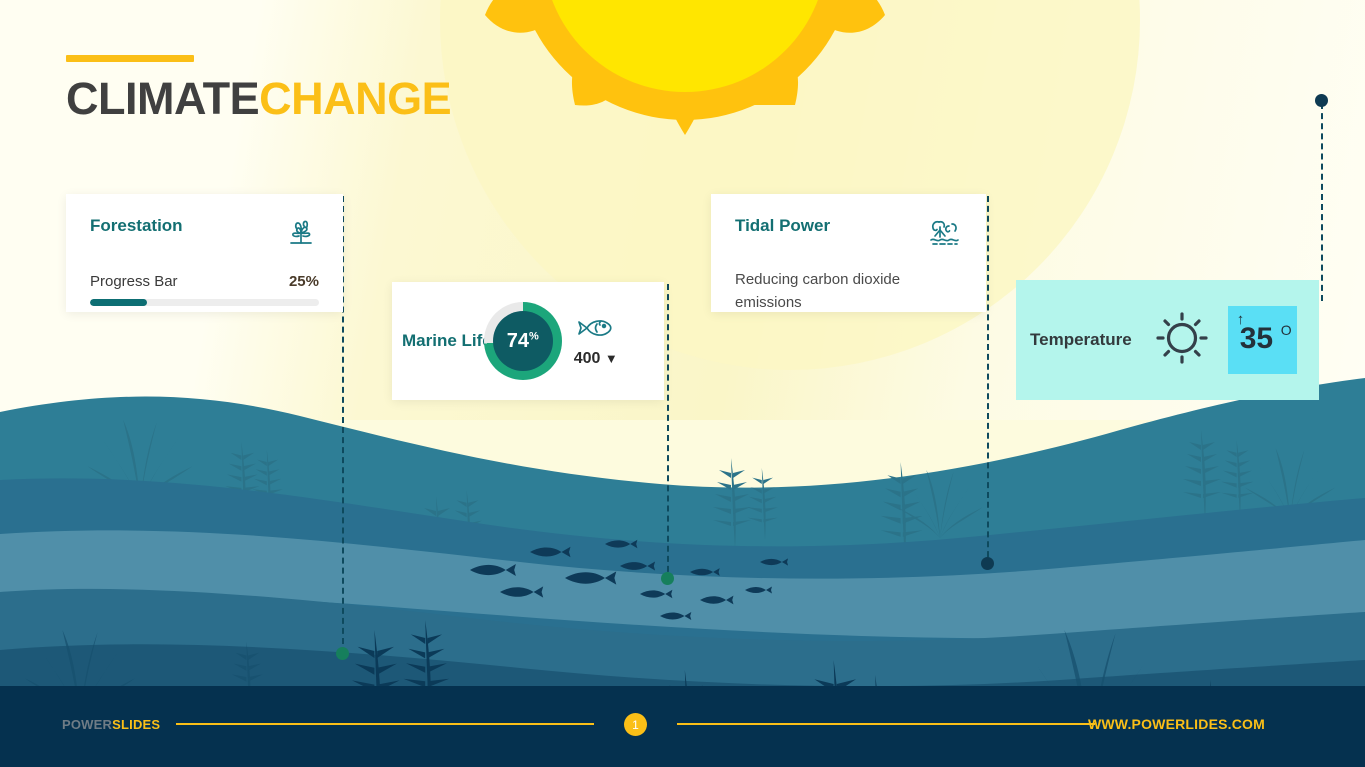 This screenshot has width=1365, height=767. I want to click on marine-life-count: 400 ▼, so click(595, 358).